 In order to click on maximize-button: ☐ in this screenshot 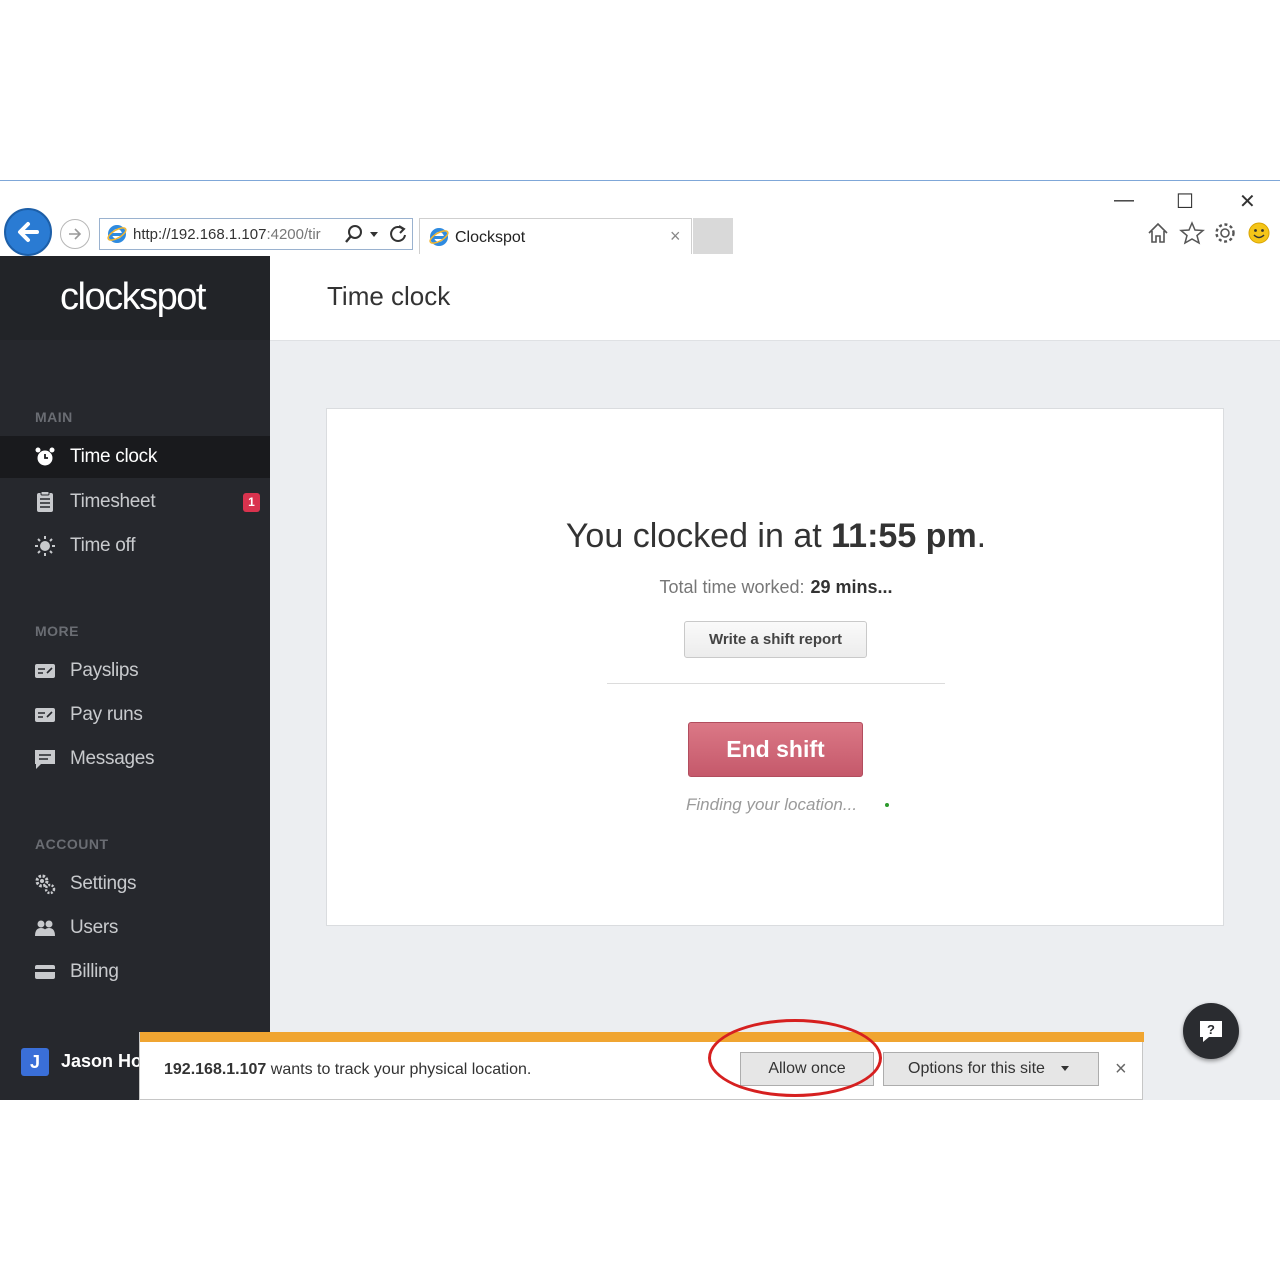, I will do `click(1185, 201)`.